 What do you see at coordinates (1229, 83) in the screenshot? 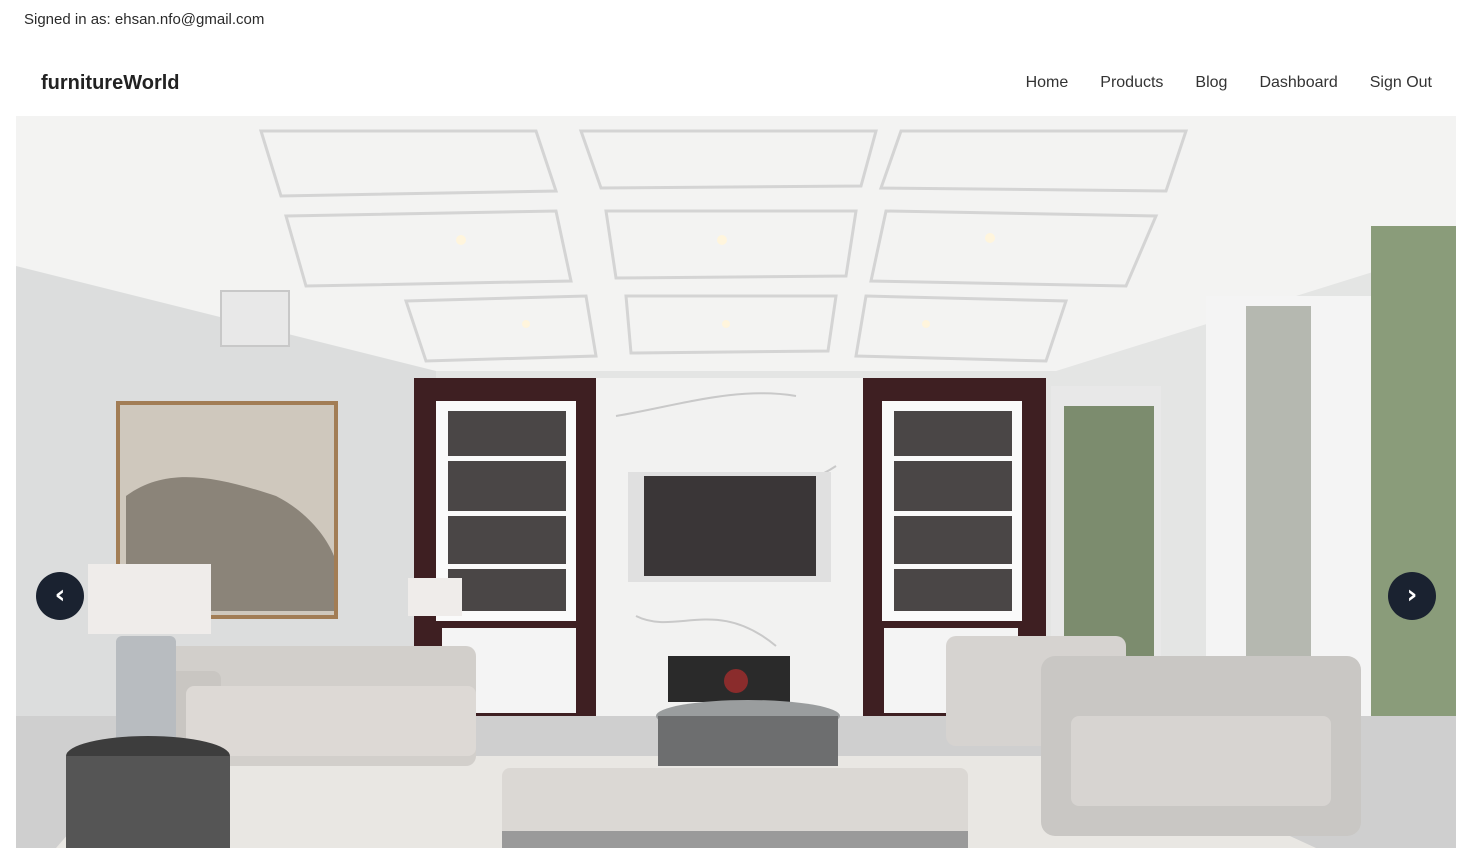
I see `main-nav: Home Products Blog Dashboard Sign Out` at bounding box center [1229, 83].